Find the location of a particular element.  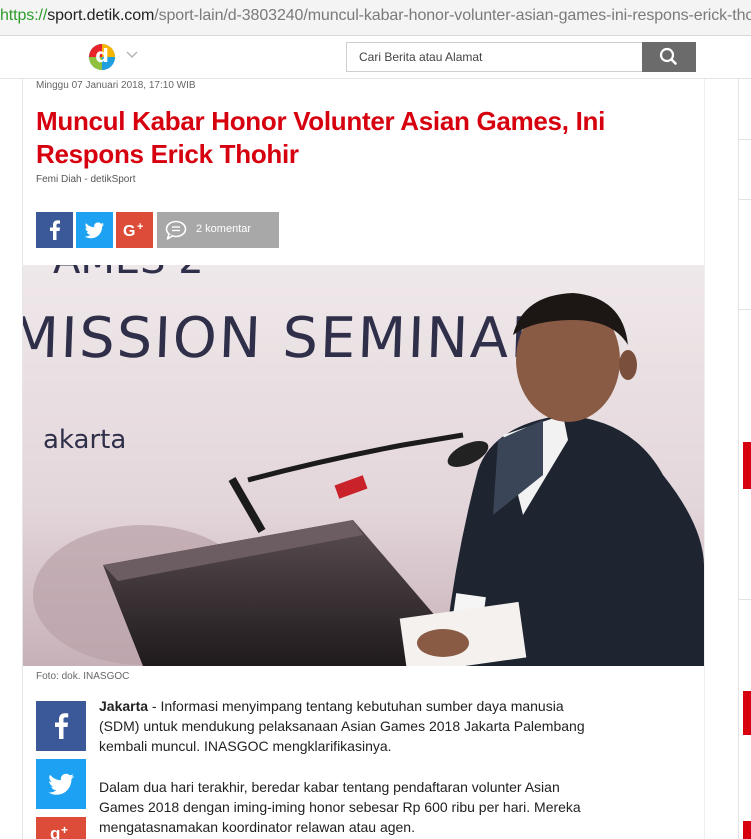

share-google-plus-button: G + is located at coordinates (134, 230).